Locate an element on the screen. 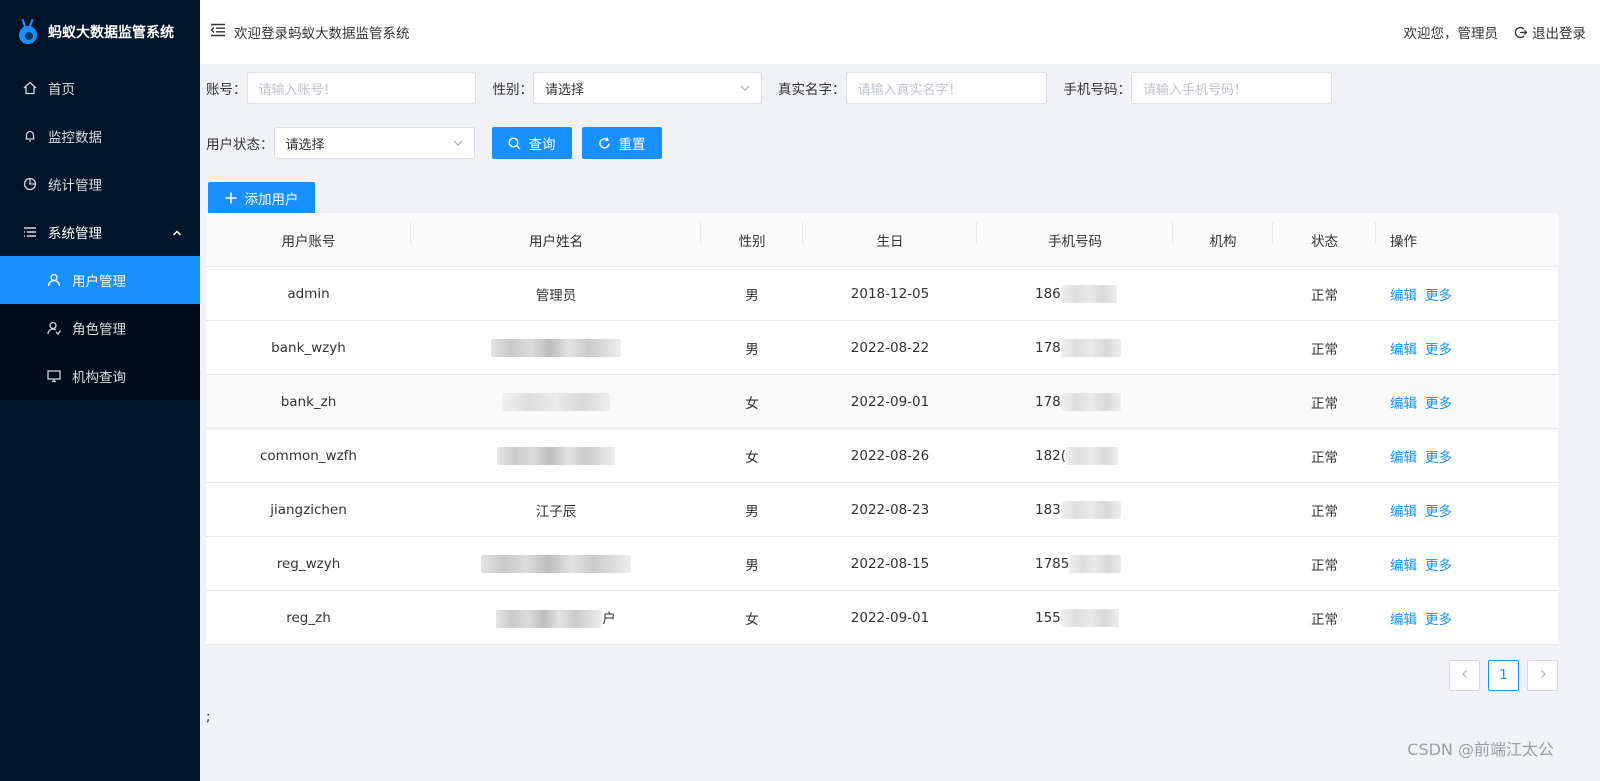 The width and height of the screenshot is (1600, 781). ant-logo-icon is located at coordinates (28, 31).